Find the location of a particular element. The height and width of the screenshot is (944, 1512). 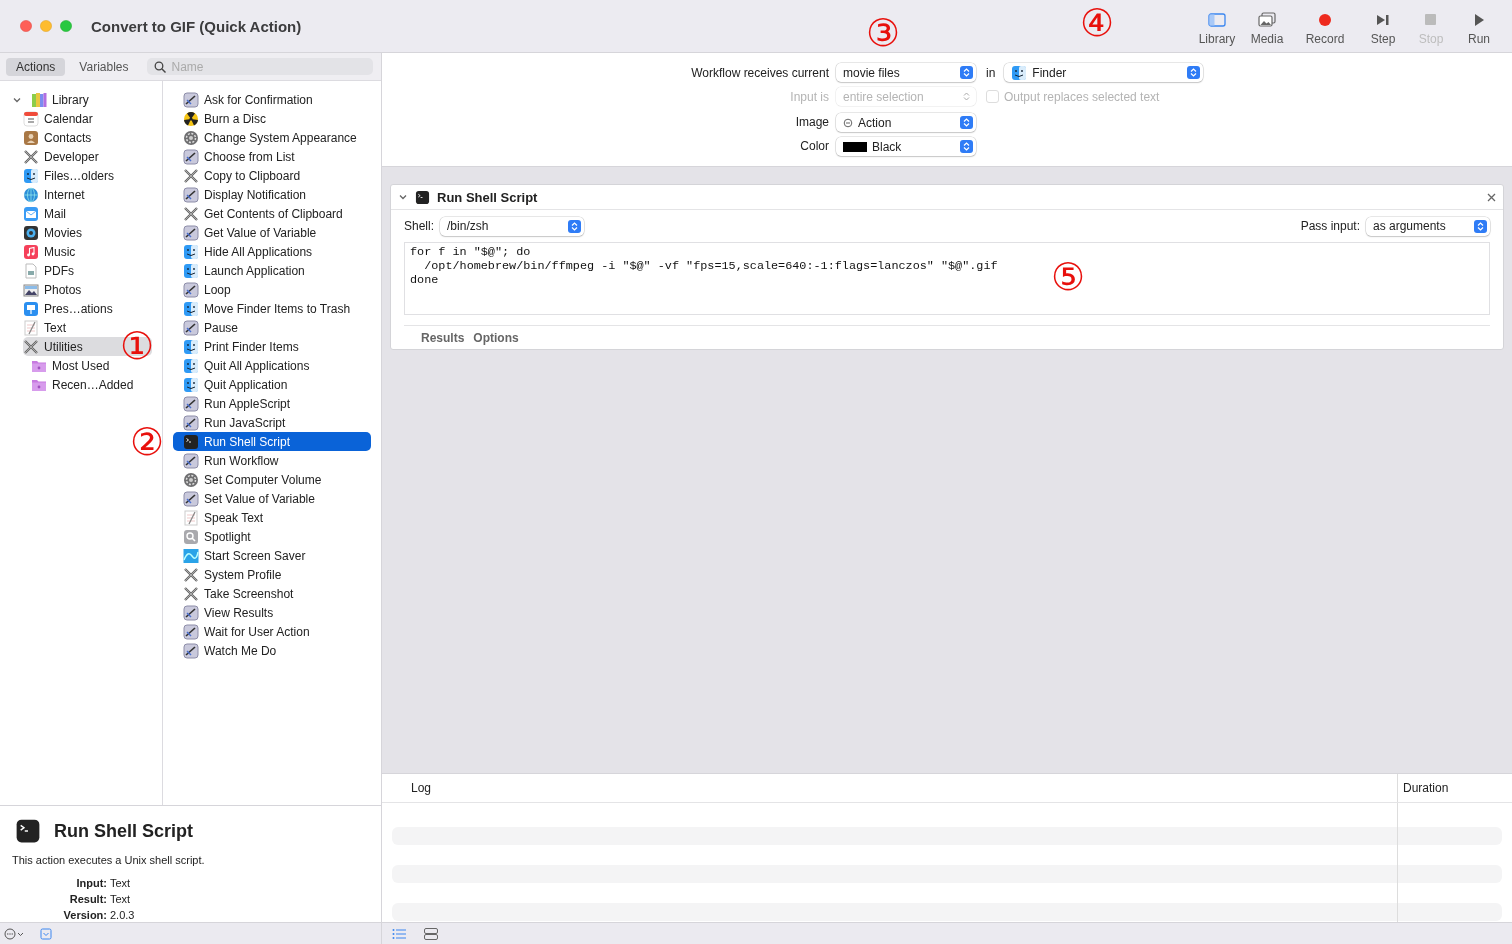

action-item: Set Computer Volume is located at coordinates (272, 479).